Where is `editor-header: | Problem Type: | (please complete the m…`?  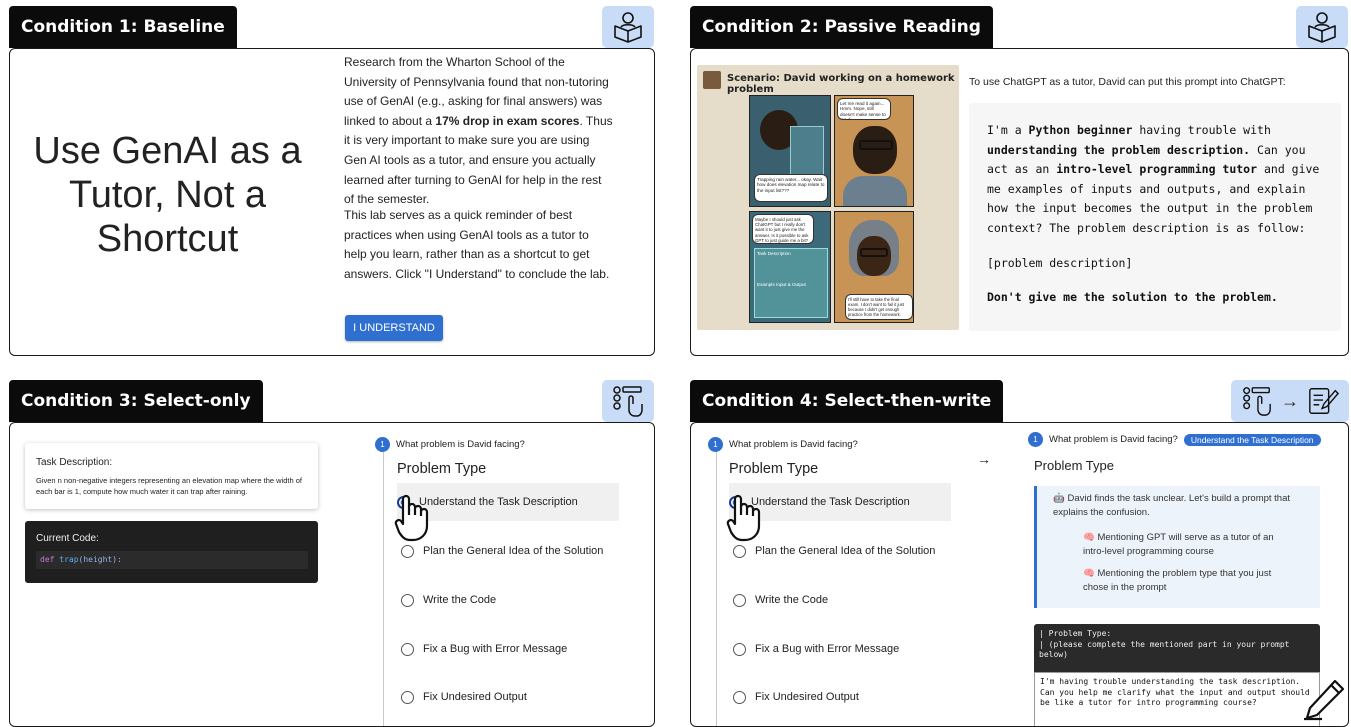 editor-header: | Problem Type: | (please complete the m… is located at coordinates (1164, 644).